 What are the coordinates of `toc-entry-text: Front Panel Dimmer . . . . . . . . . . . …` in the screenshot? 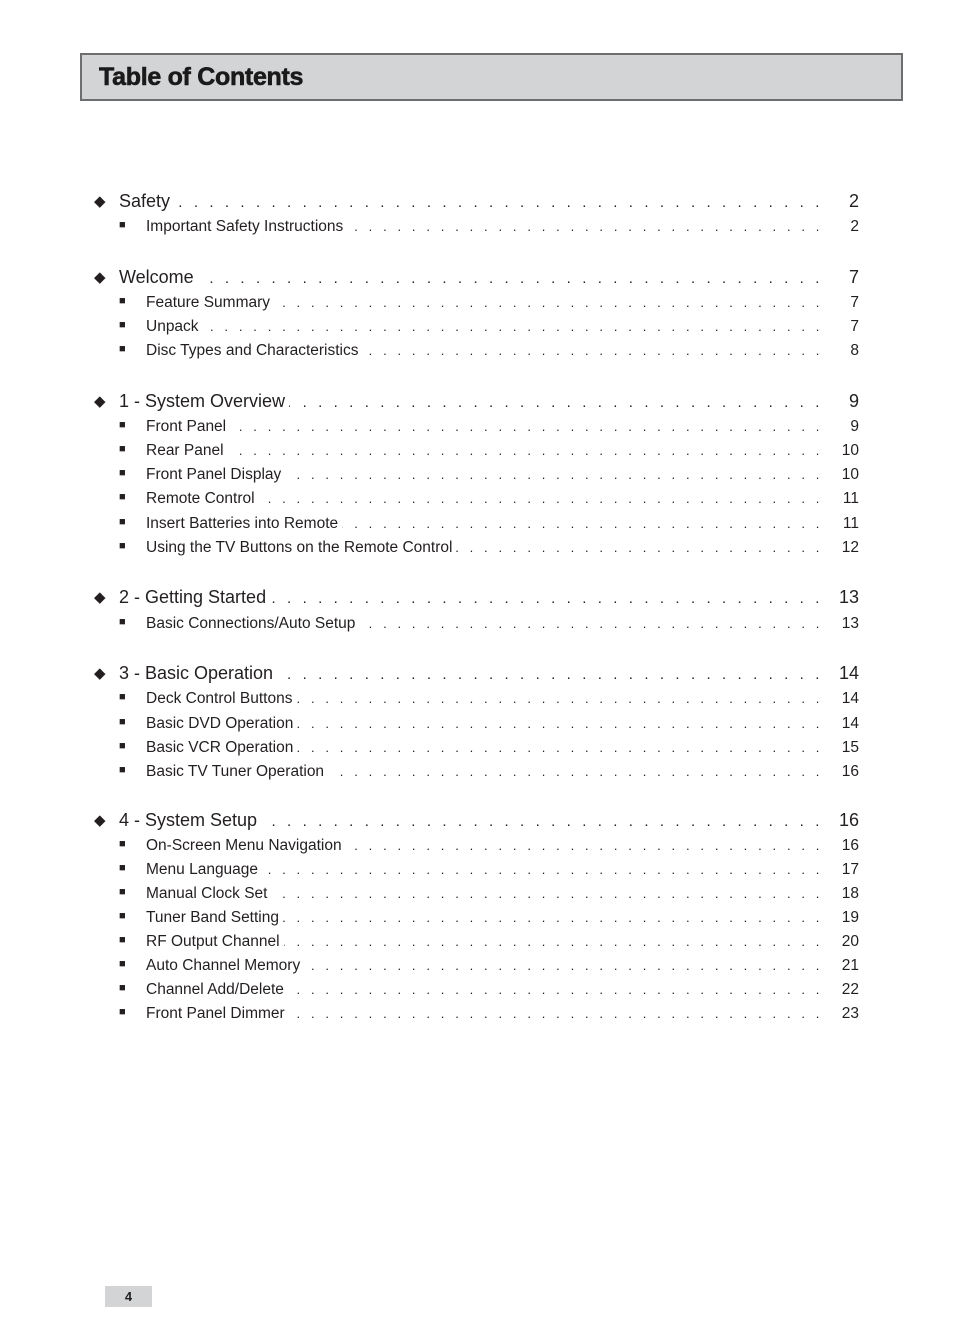 It's located at (484, 1014).